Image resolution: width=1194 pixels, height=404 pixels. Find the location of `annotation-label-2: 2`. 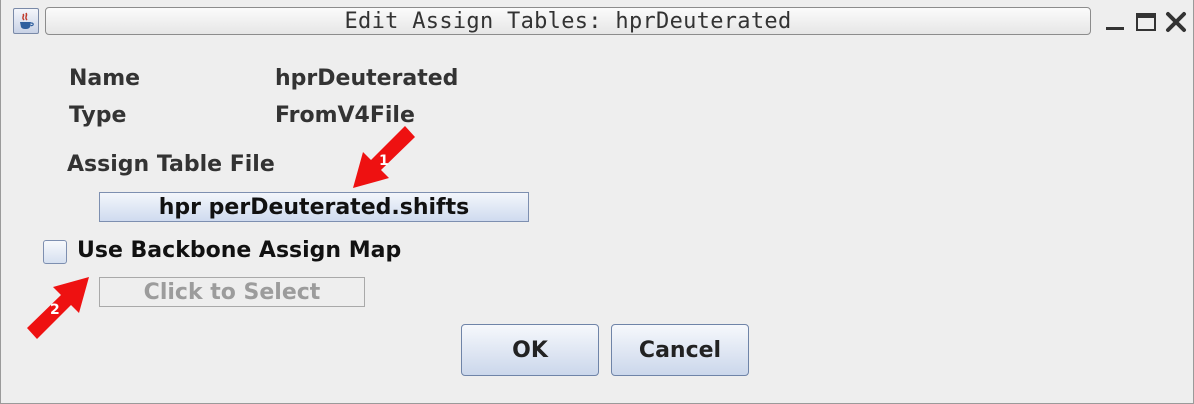

annotation-label-2: 2 is located at coordinates (55, 310).